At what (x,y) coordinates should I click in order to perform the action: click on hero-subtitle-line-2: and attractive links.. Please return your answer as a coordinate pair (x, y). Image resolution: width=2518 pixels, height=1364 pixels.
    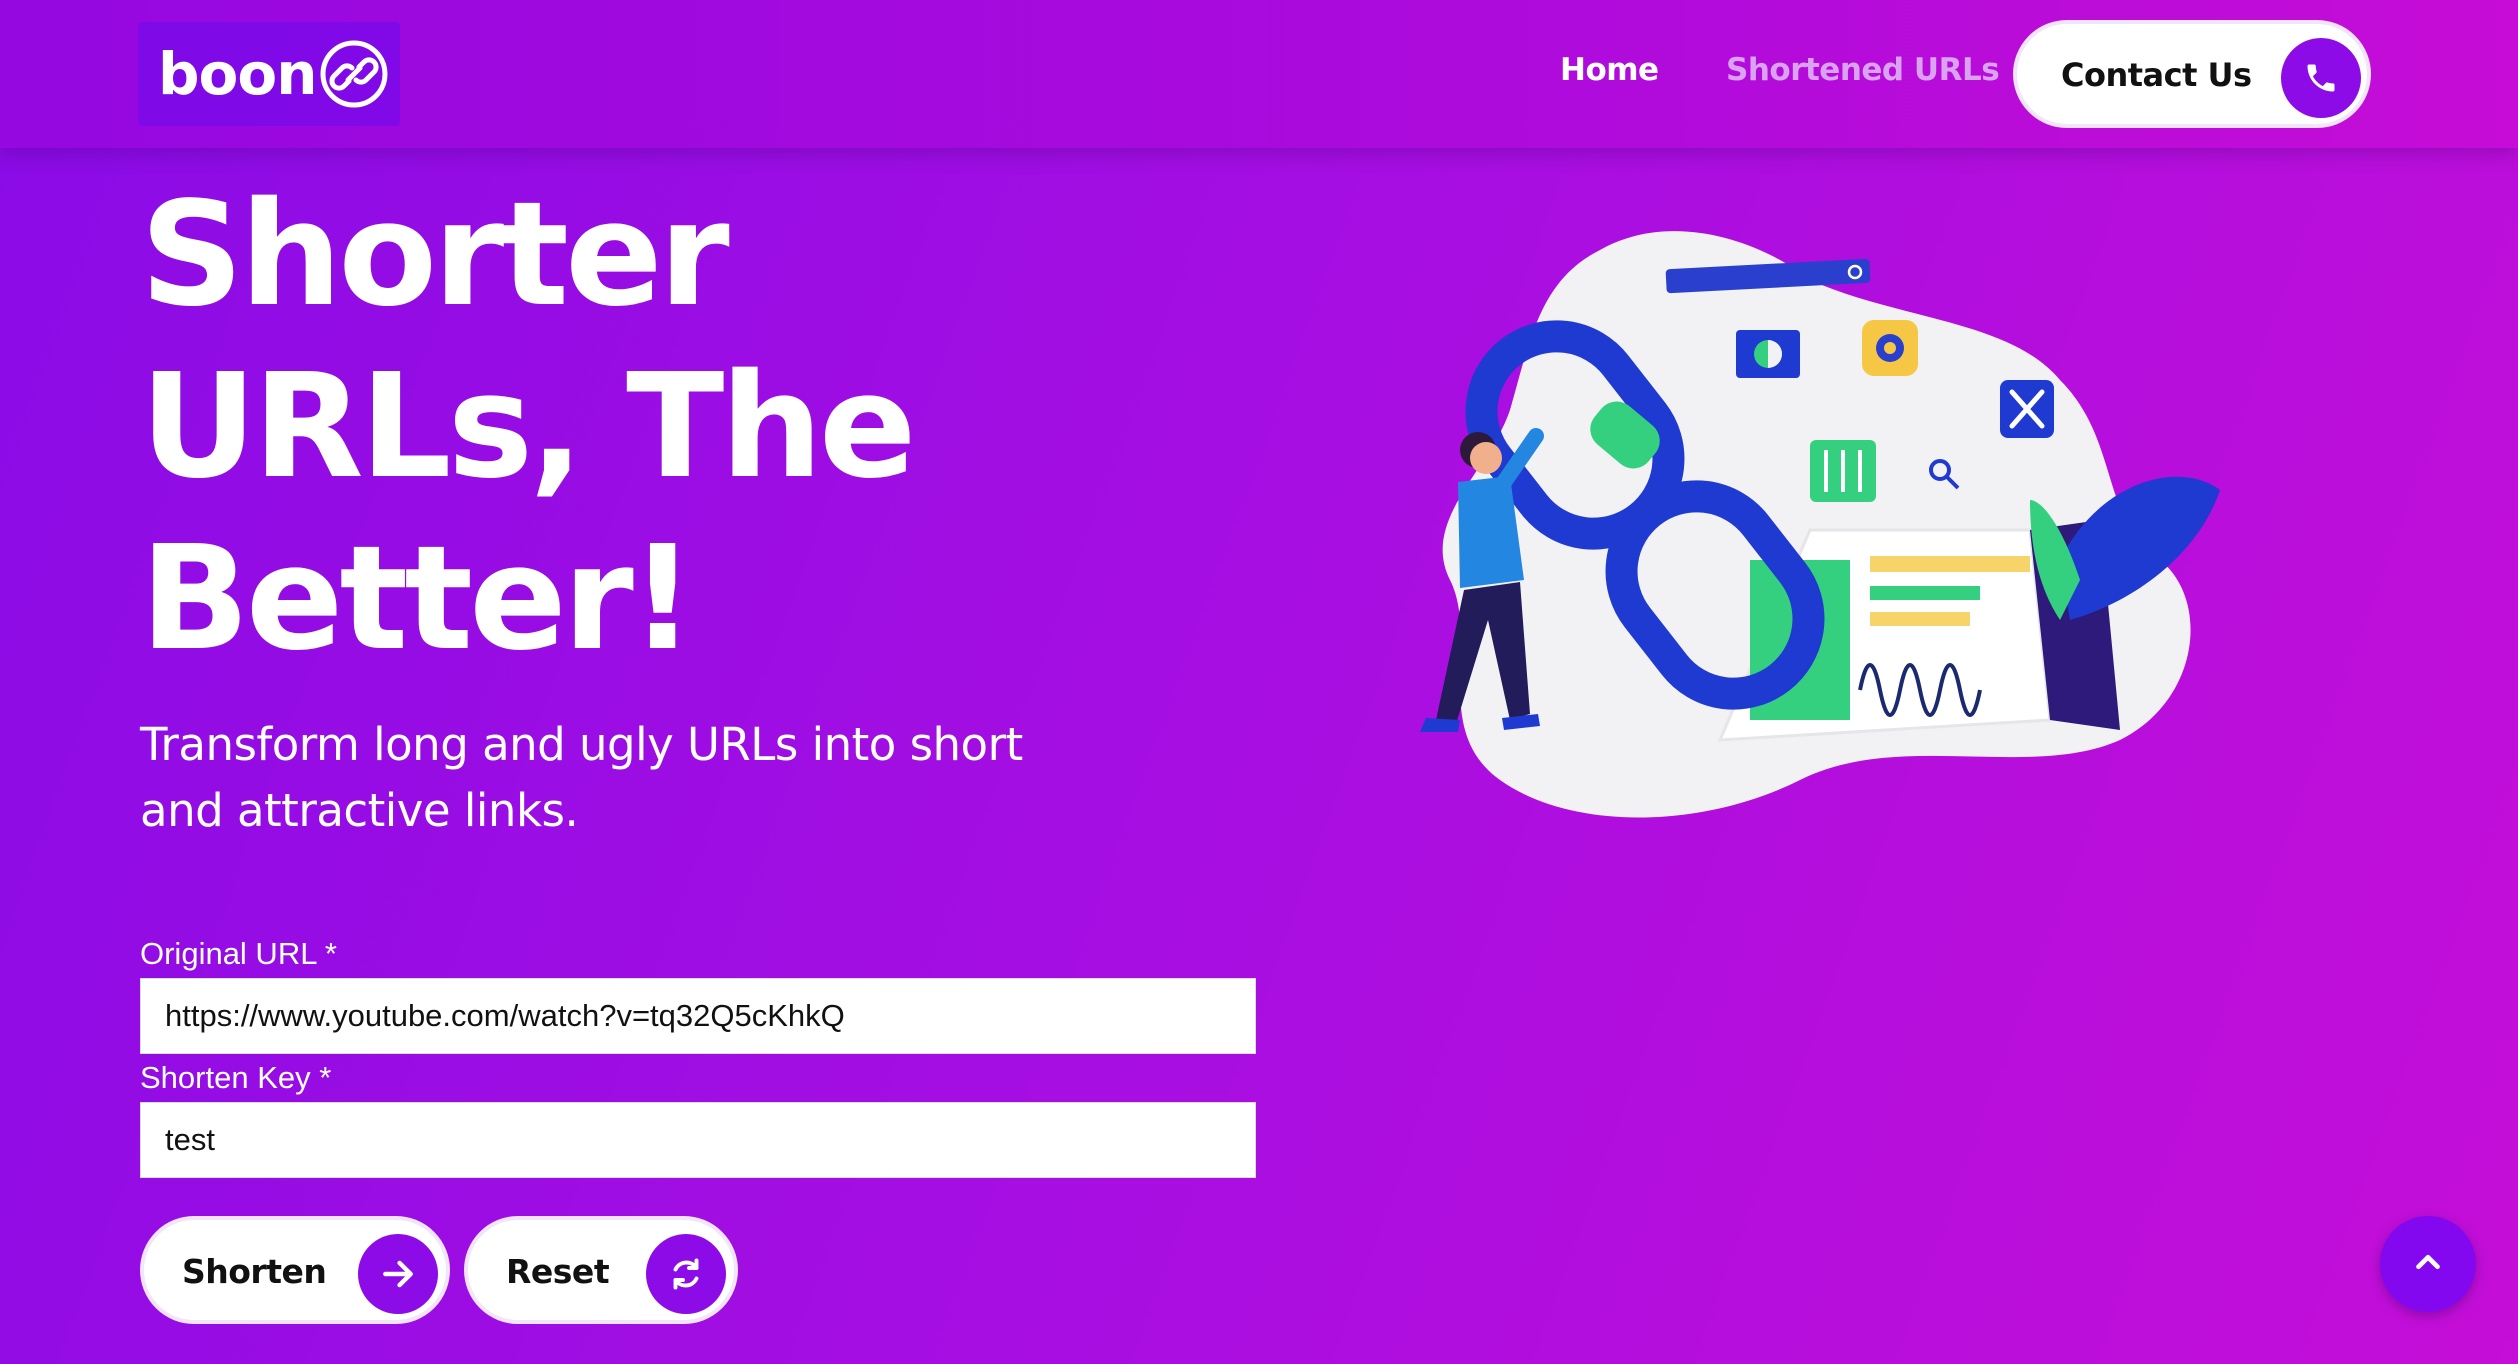
    Looking at the image, I should click on (359, 810).